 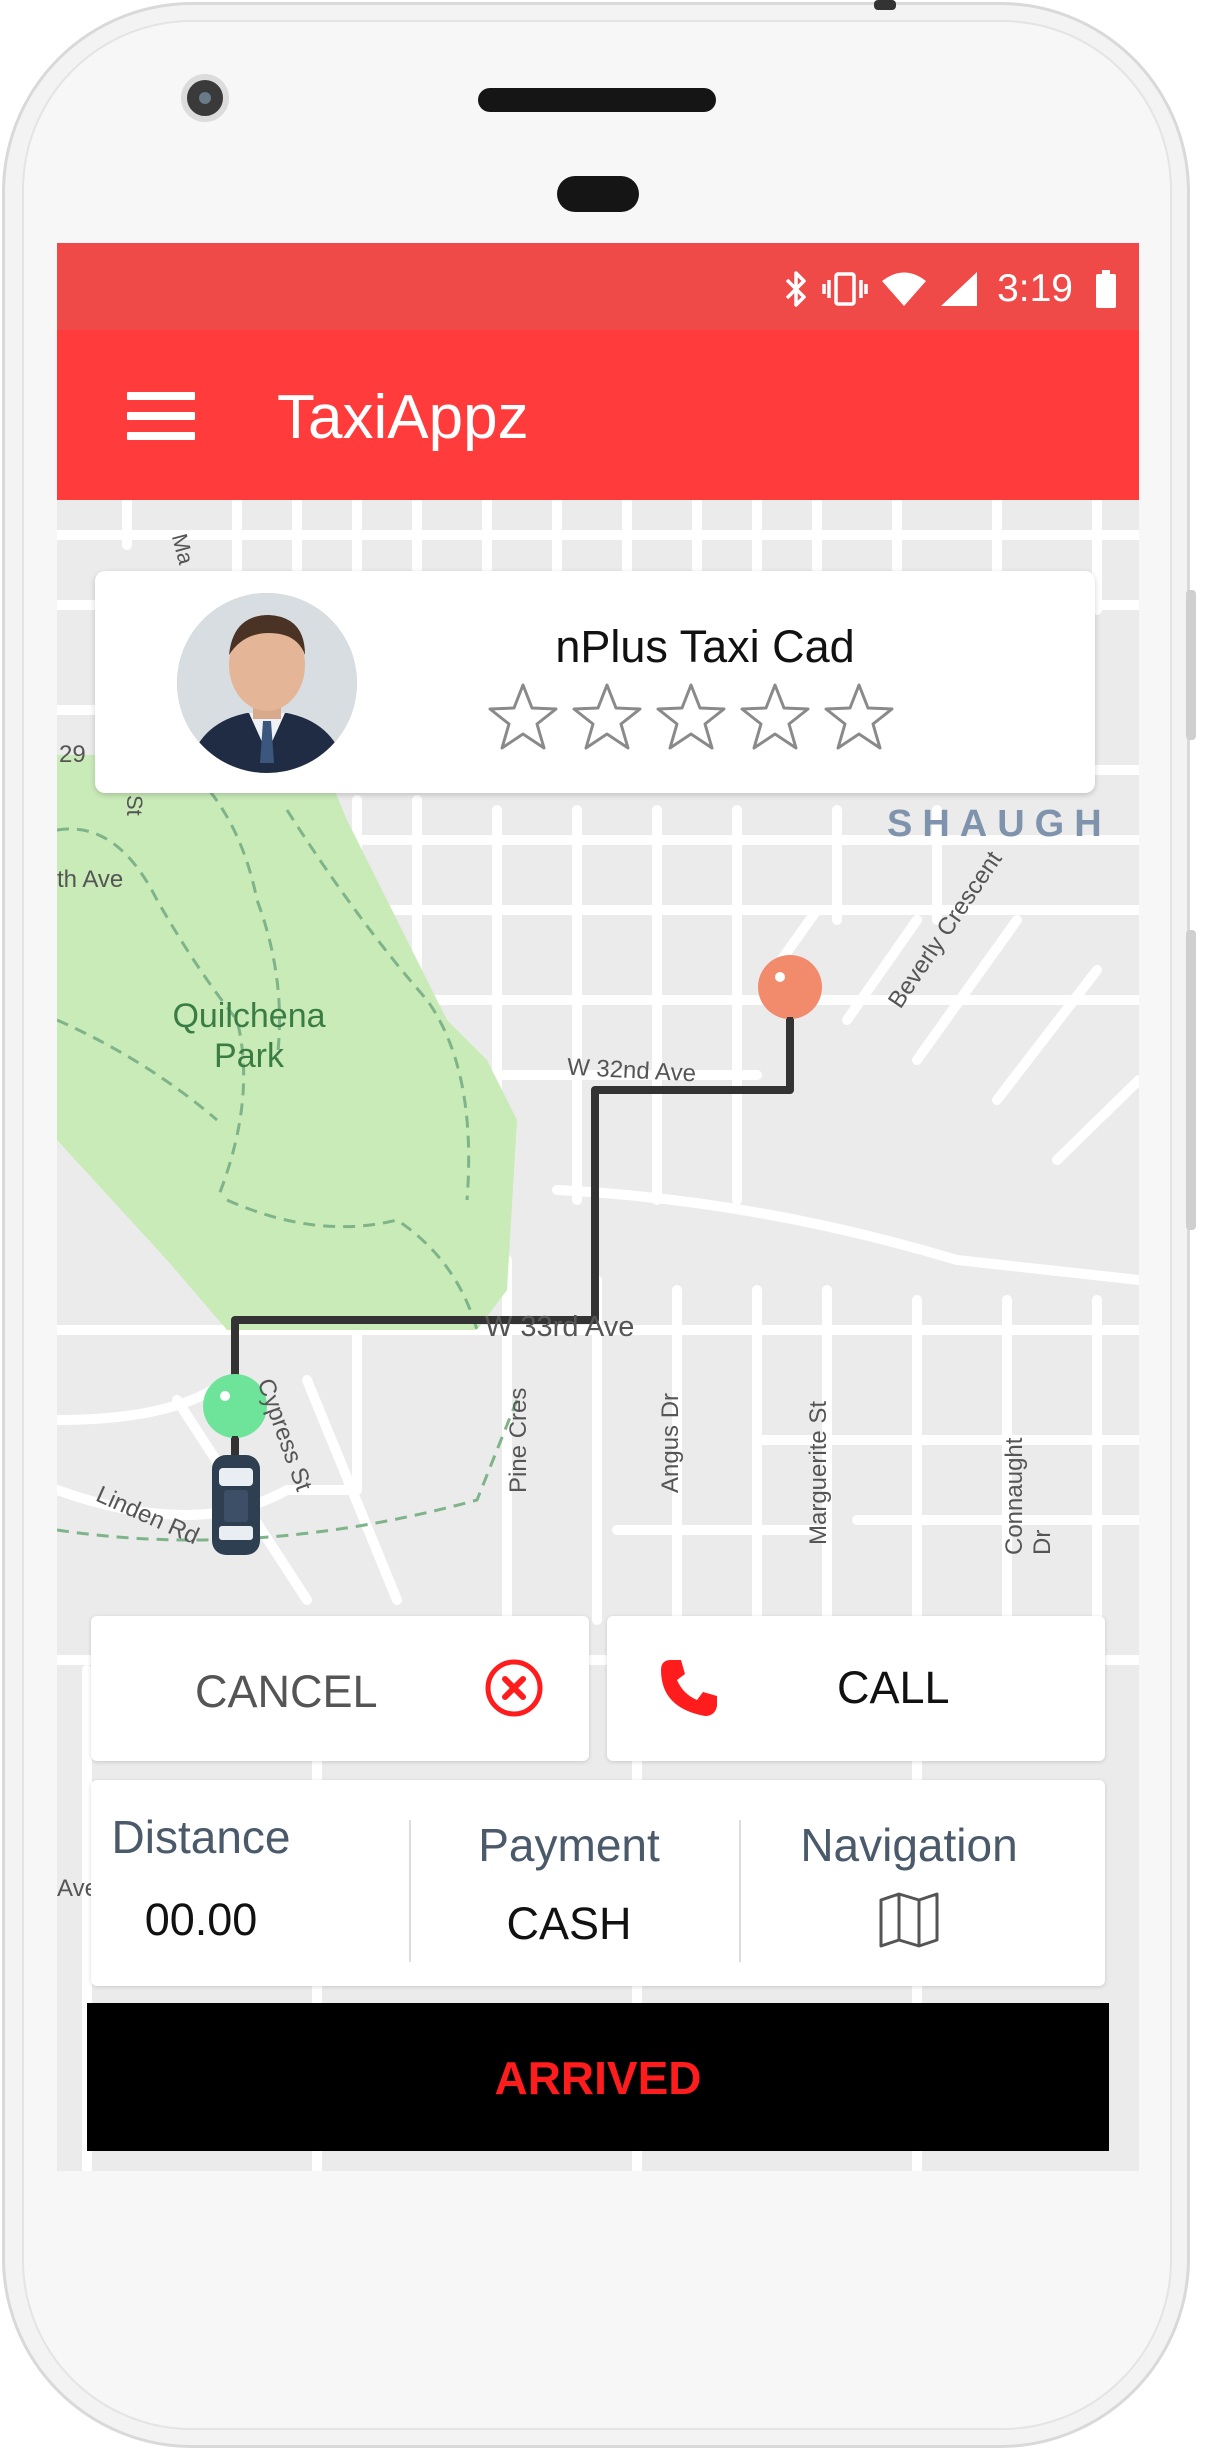 What do you see at coordinates (236, 1505) in the screenshot?
I see `car-icon` at bounding box center [236, 1505].